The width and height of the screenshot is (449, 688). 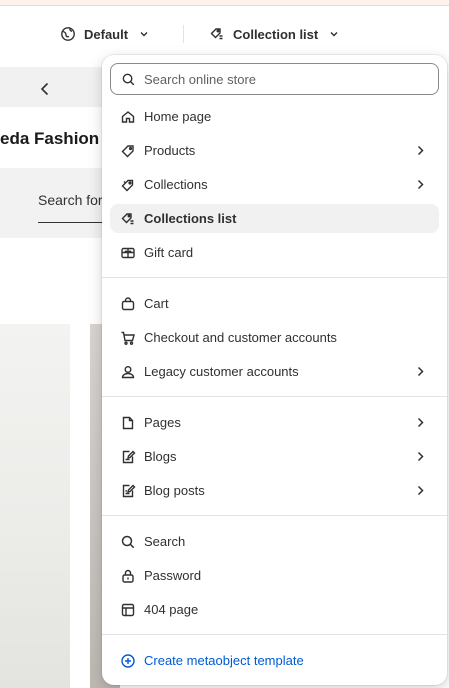 I want to click on chevron-left-icon, so click(x=45, y=89).